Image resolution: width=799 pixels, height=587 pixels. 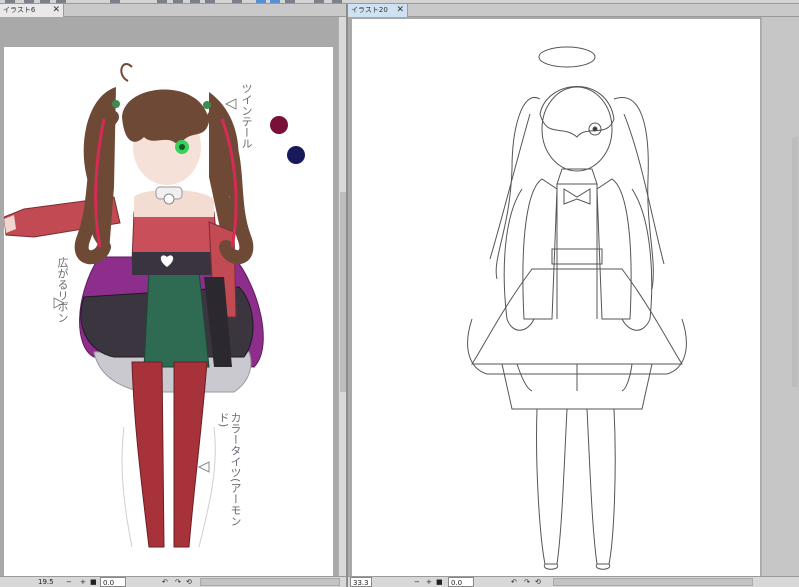 I want to click on horizontal-scrollbar-left, so click(x=270, y=582).